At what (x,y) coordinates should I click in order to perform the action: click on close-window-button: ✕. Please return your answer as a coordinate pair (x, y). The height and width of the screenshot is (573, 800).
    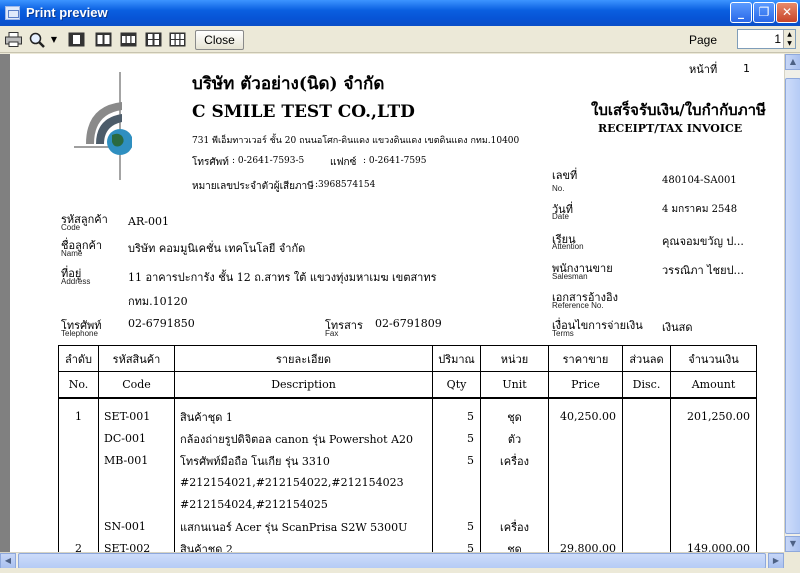
    Looking at the image, I should click on (787, 12).